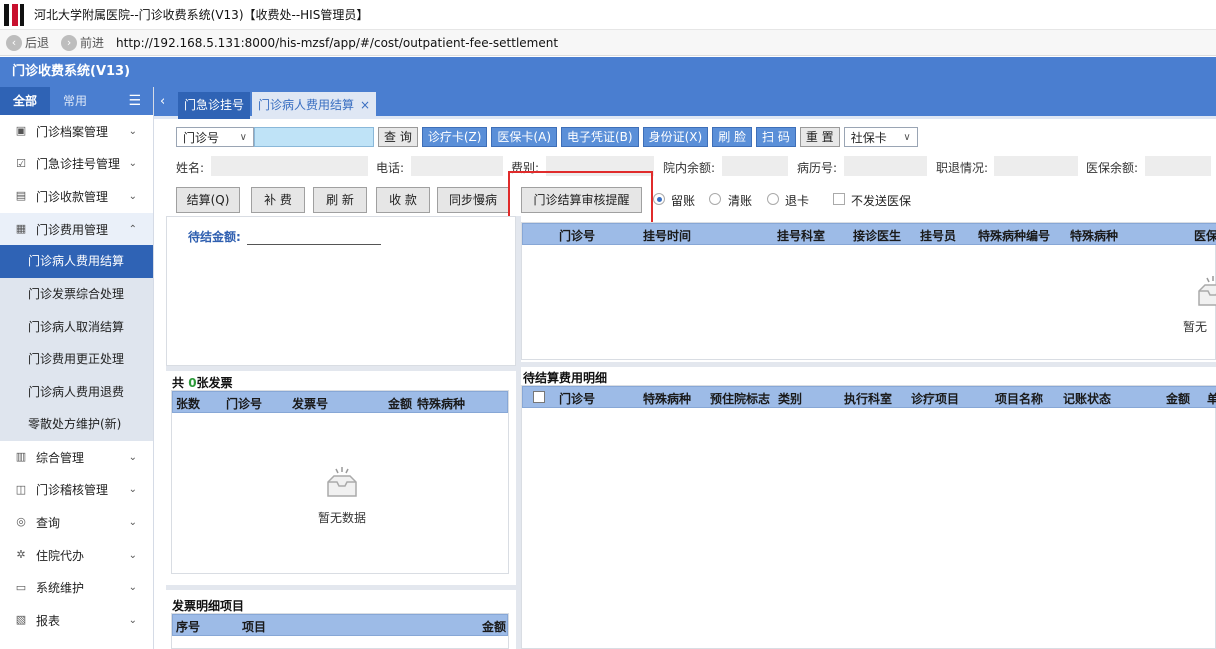 The image size is (1216, 649). Describe the element at coordinates (341, 291) in the screenshot. I see `pending-amount-pane: 待结金额:` at that location.